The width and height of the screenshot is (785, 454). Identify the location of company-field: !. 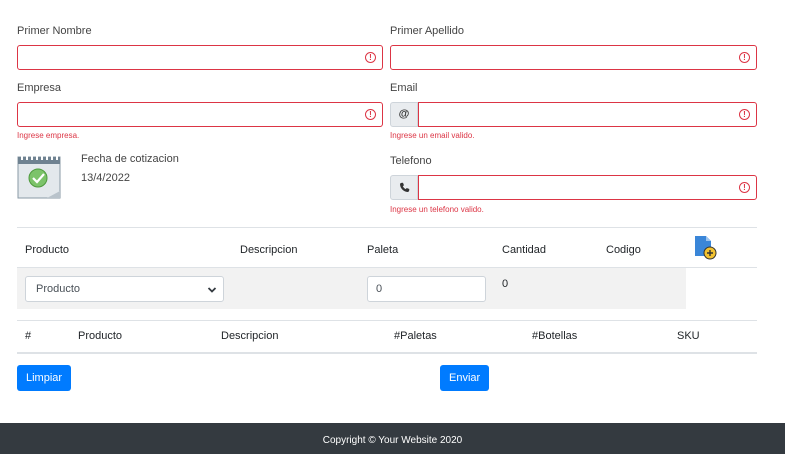
(200, 114).